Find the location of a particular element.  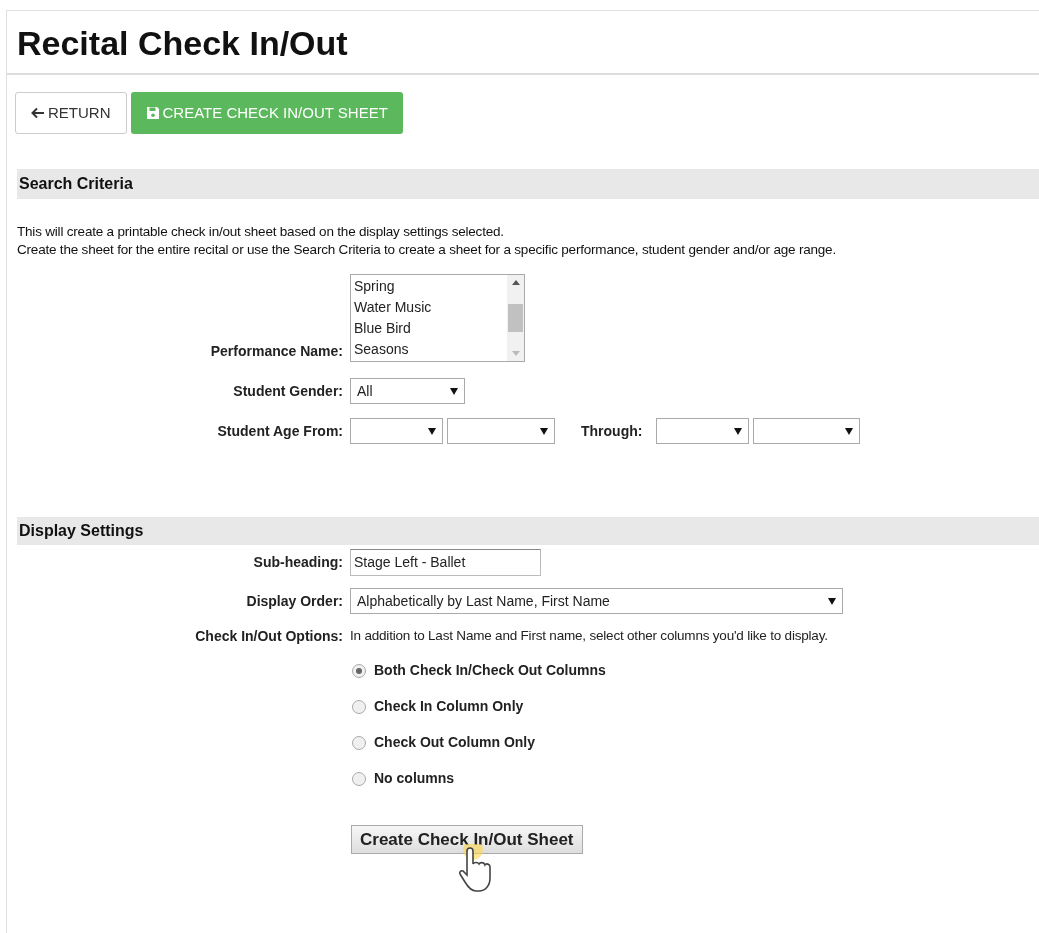

list-option: Spring is located at coordinates (430, 286).